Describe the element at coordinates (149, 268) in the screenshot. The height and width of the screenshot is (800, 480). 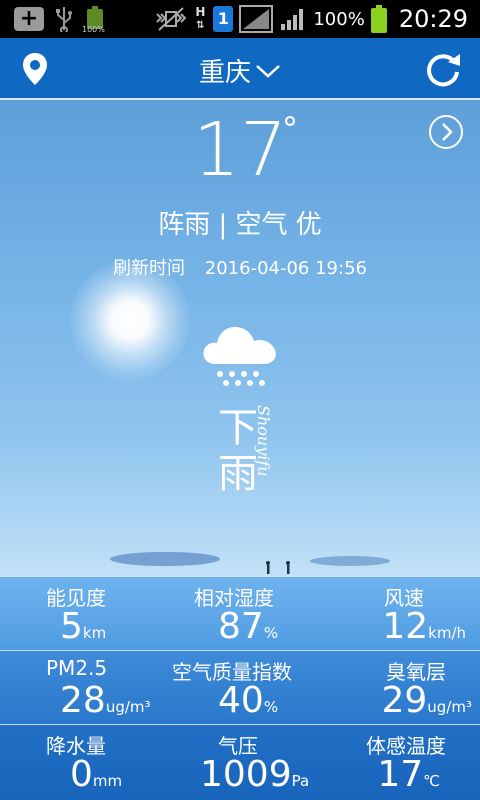
I see `refresh-time-label: 刷新时间` at that location.